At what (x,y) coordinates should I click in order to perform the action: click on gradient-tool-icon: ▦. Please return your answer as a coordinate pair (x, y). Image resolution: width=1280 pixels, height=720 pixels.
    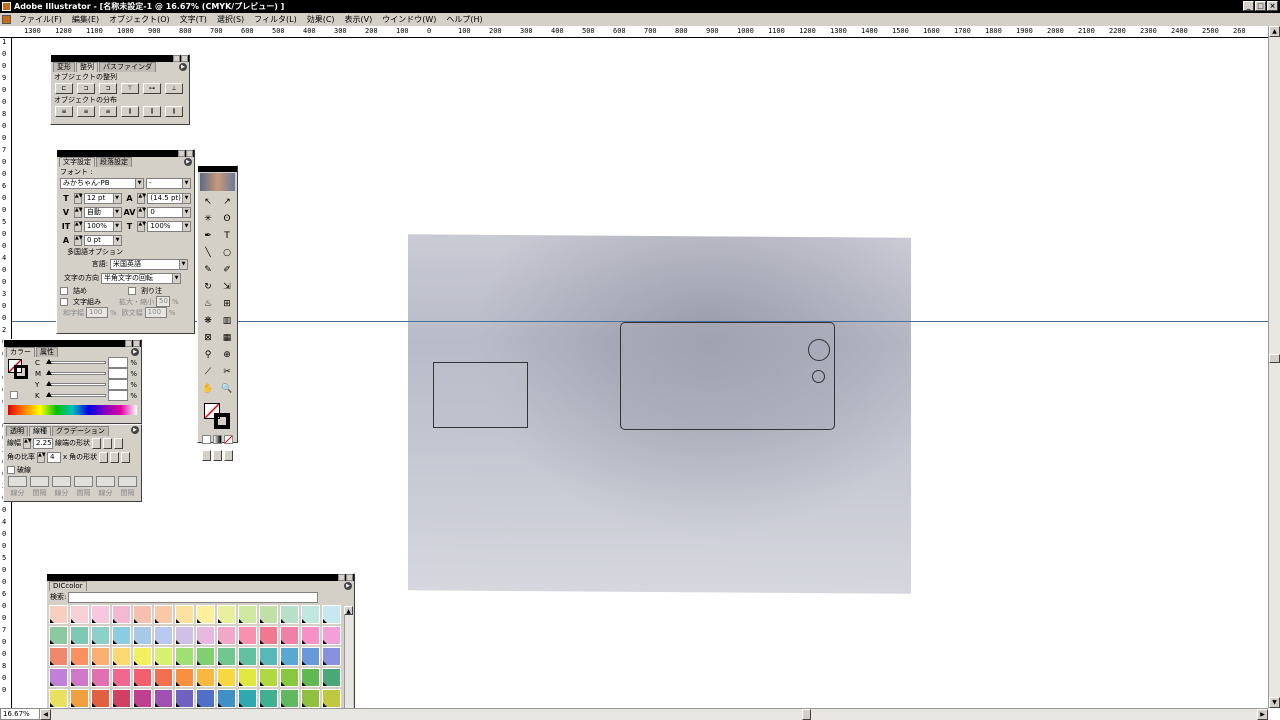
    Looking at the image, I should click on (227, 338).